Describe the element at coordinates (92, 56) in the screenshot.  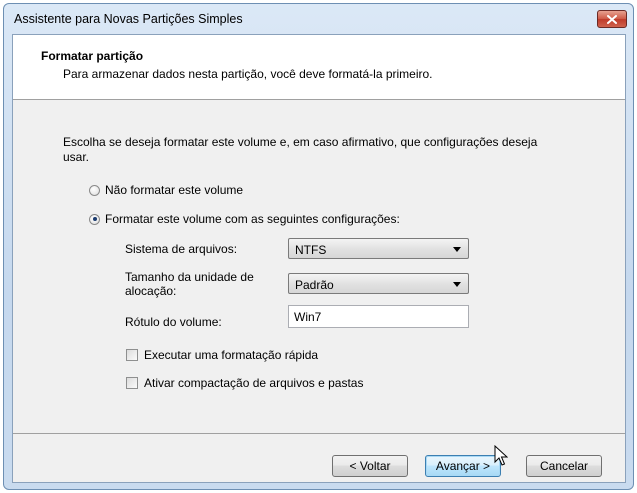
I see `page-title: Formatar partição` at that location.